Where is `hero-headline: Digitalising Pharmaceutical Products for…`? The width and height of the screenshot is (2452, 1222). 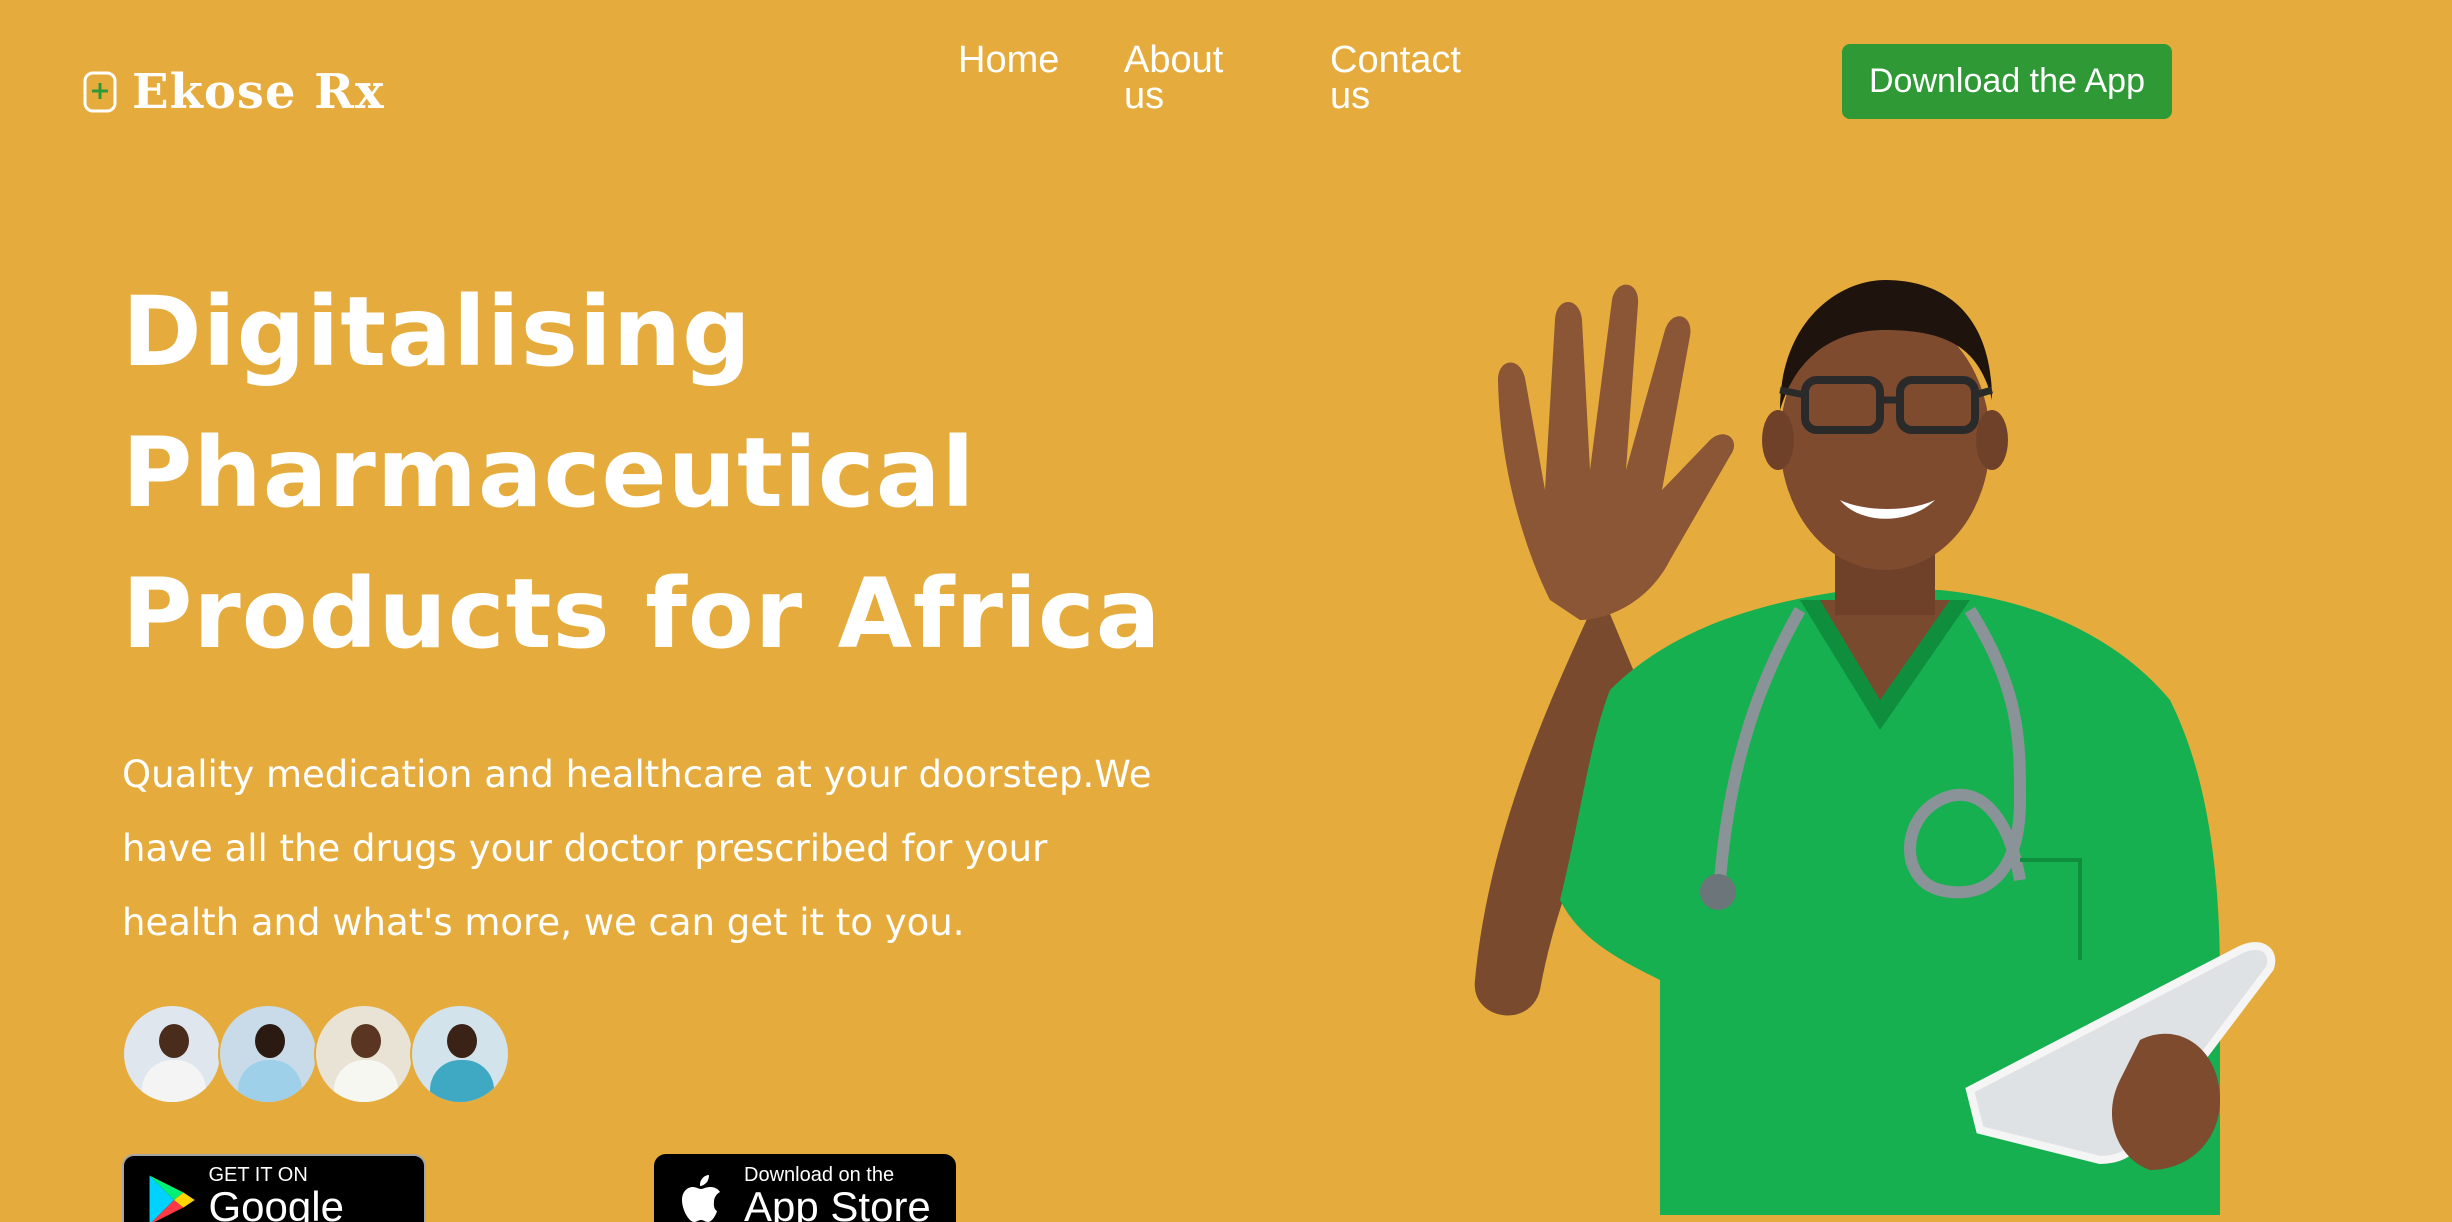
hero-headline: Digitalising Pharmaceutical Products for… is located at coordinates (642, 473).